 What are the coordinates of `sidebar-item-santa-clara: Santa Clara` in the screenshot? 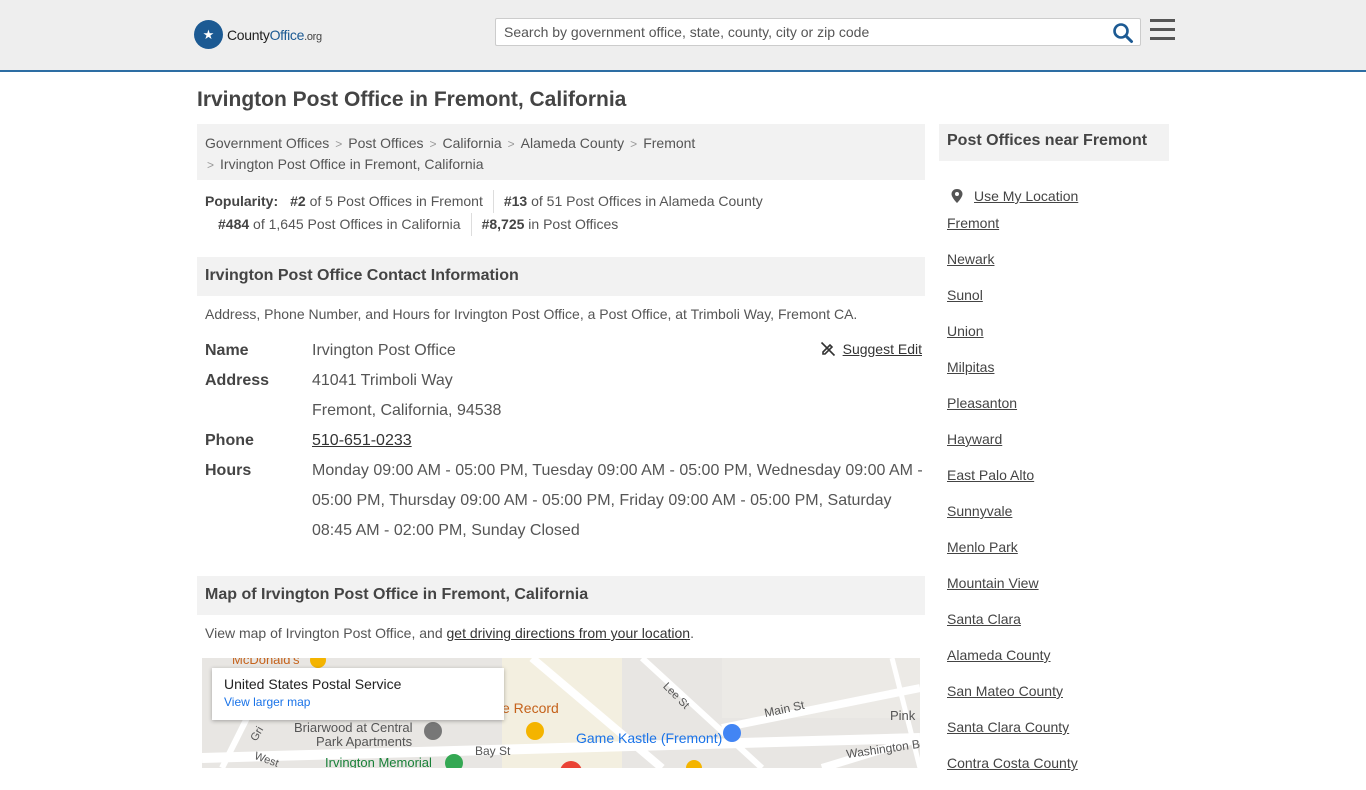 It's located at (984, 619).